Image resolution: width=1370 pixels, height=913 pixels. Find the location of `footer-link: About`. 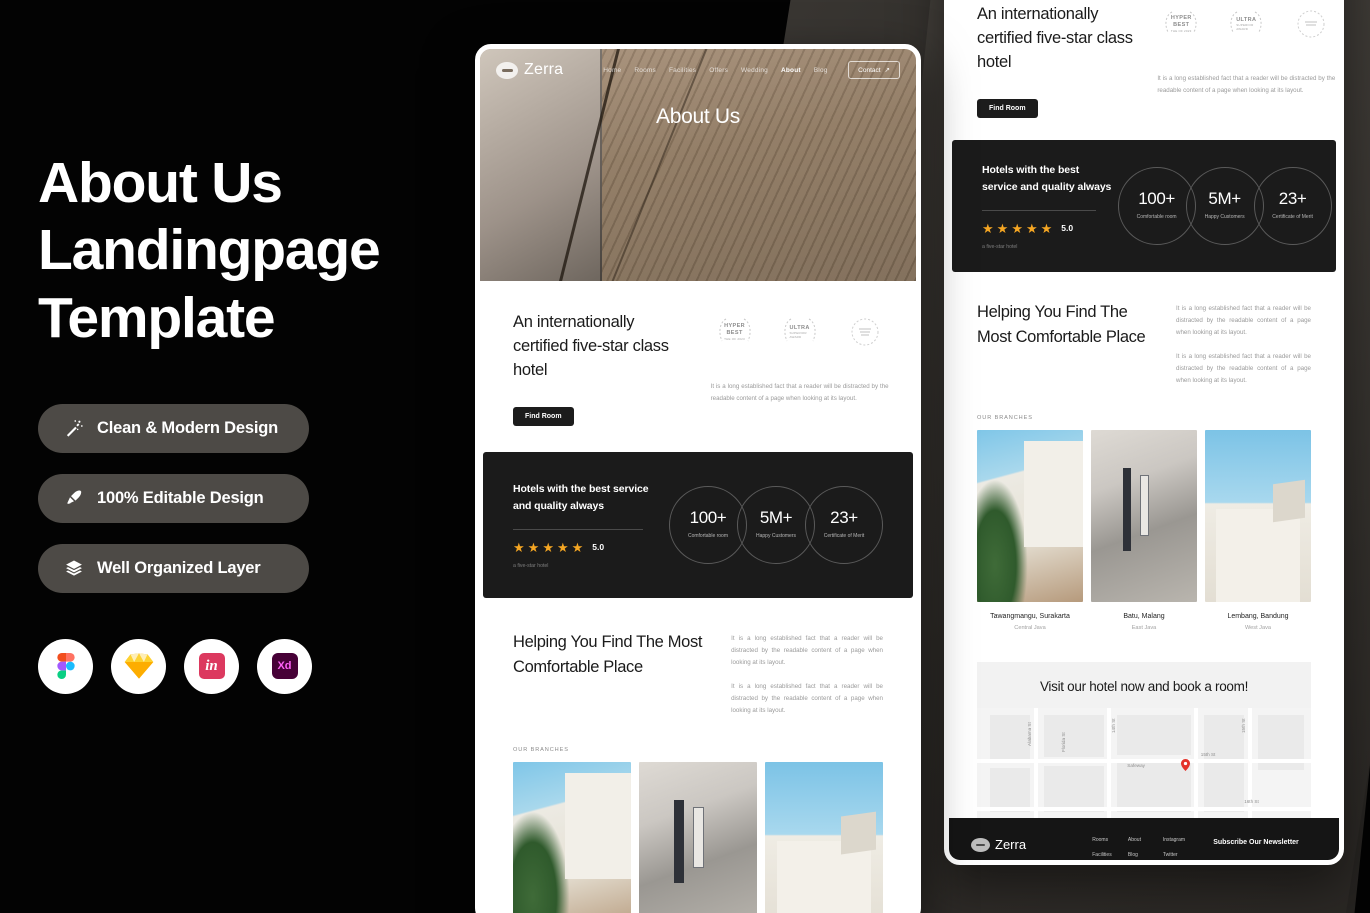

footer-link: About is located at coordinates (1137, 840).